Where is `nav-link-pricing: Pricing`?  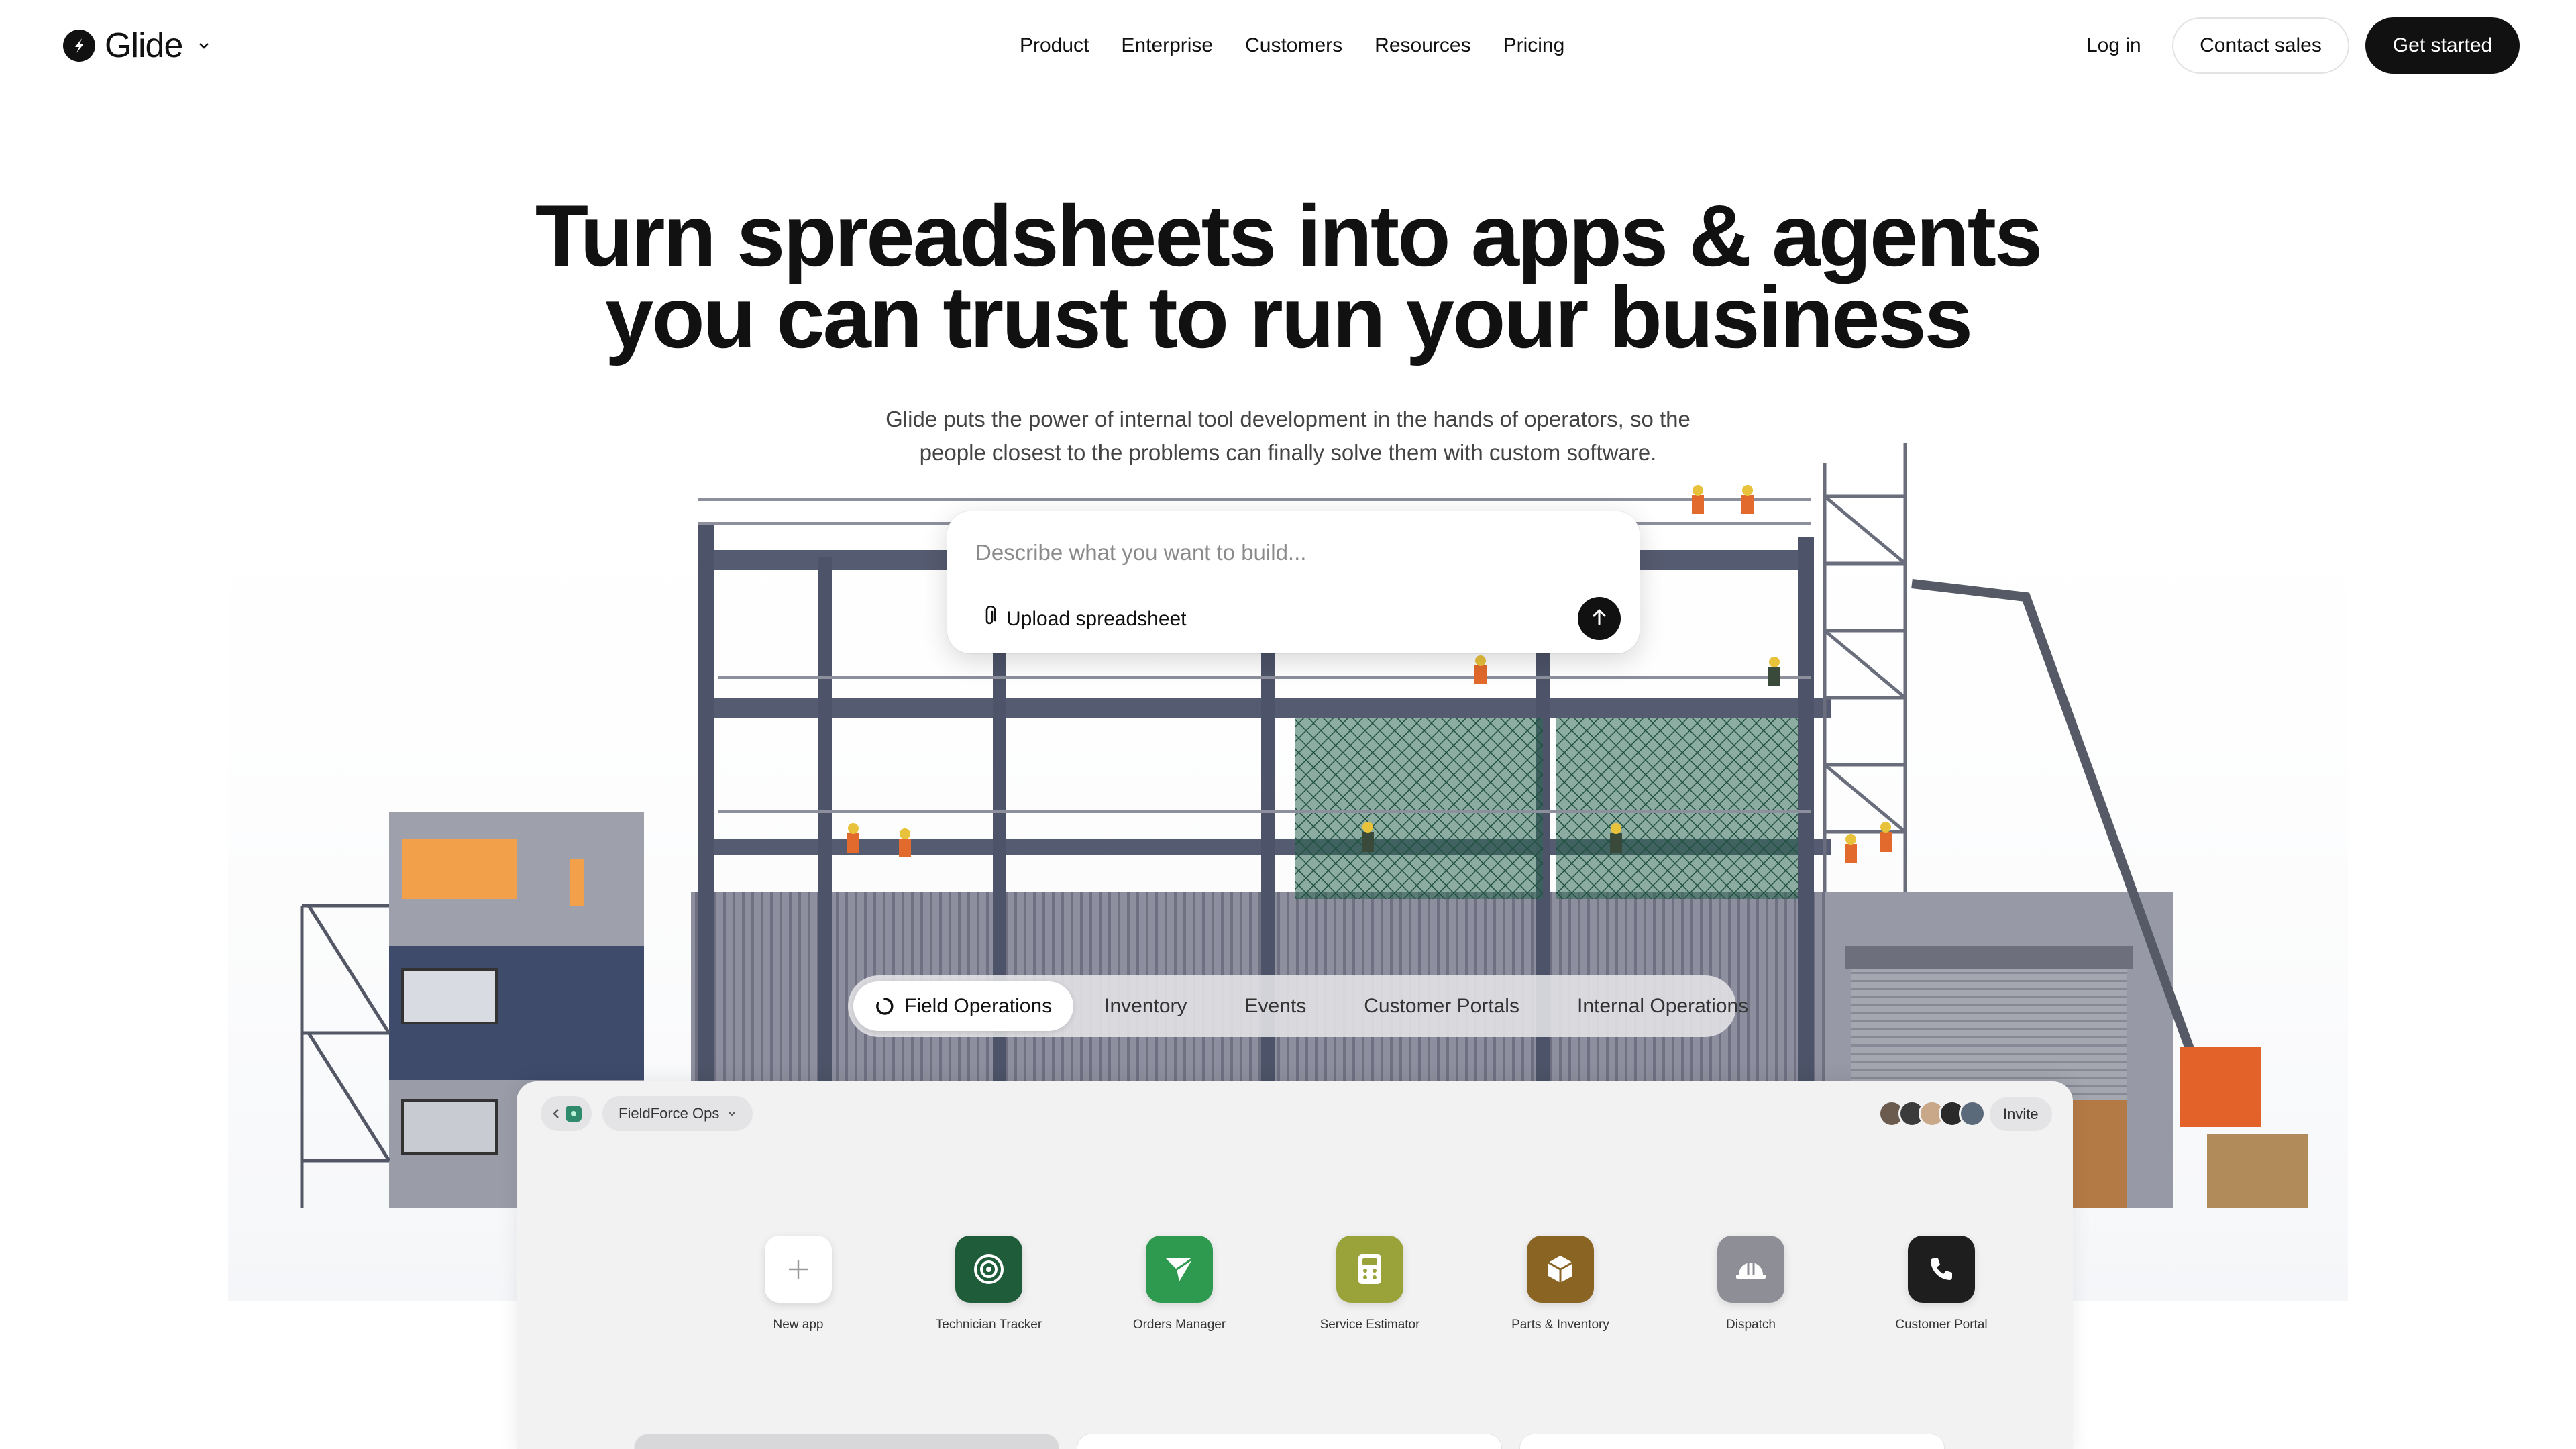
nav-link-pricing: Pricing is located at coordinates (1534, 45).